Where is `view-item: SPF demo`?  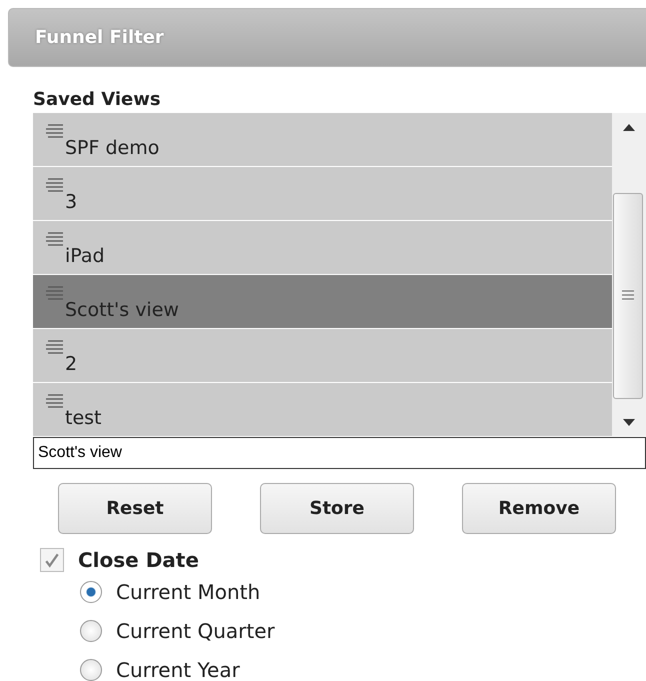 view-item: SPF demo is located at coordinates (322, 139).